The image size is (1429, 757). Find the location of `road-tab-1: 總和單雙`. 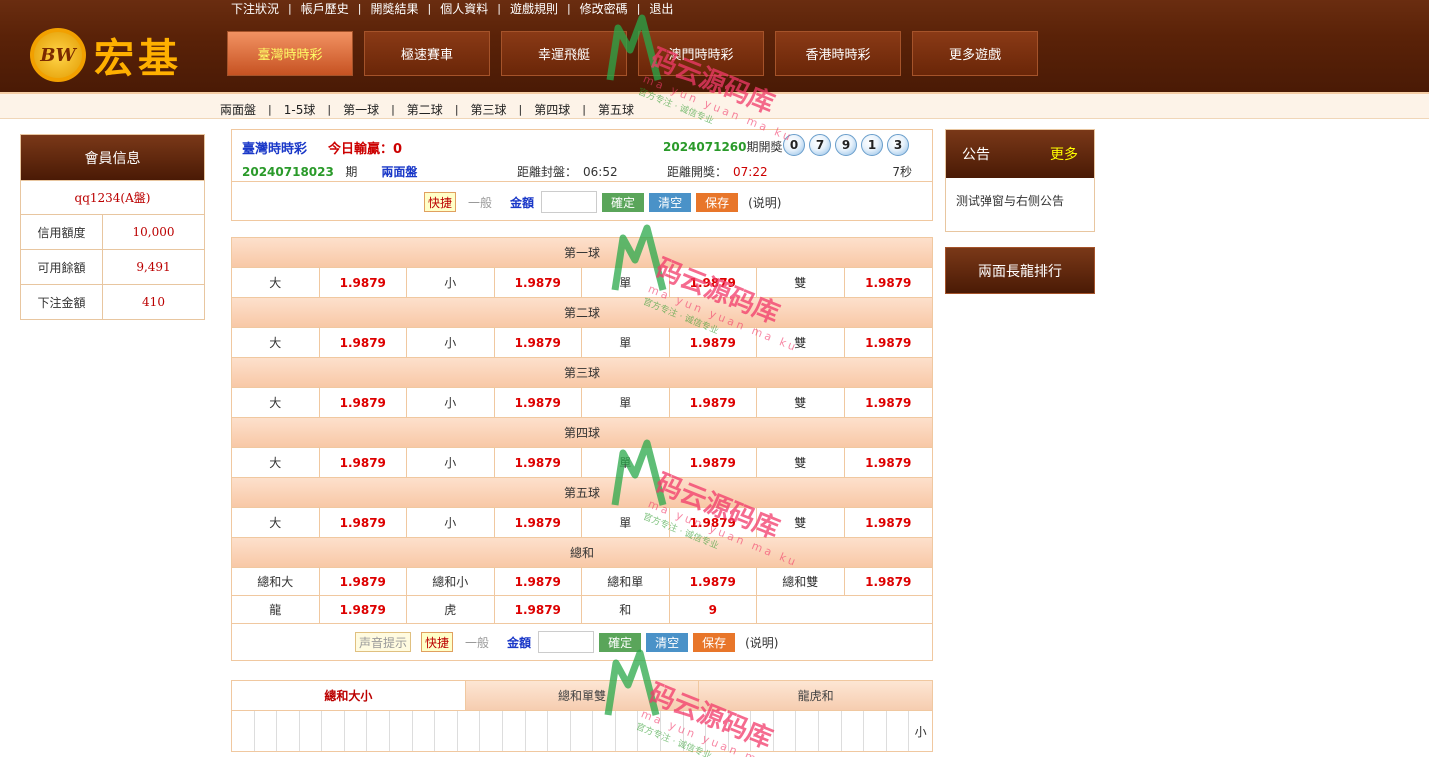

road-tab-1: 總和單雙 is located at coordinates (582, 695).